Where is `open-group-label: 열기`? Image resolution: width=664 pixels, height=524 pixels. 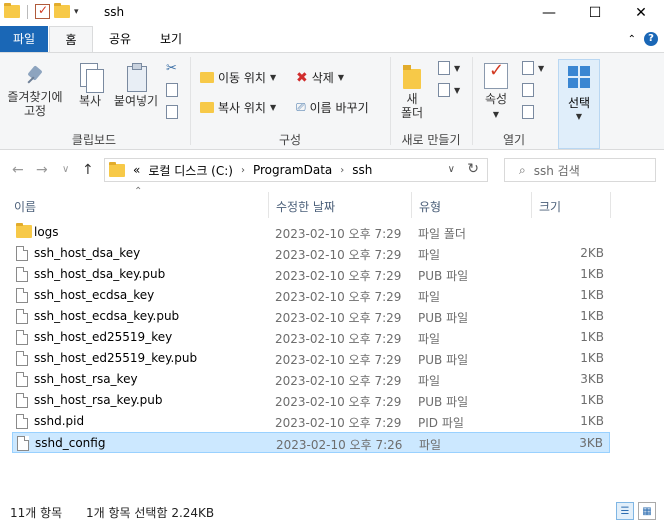 open-group-label: 열기 is located at coordinates (514, 140).